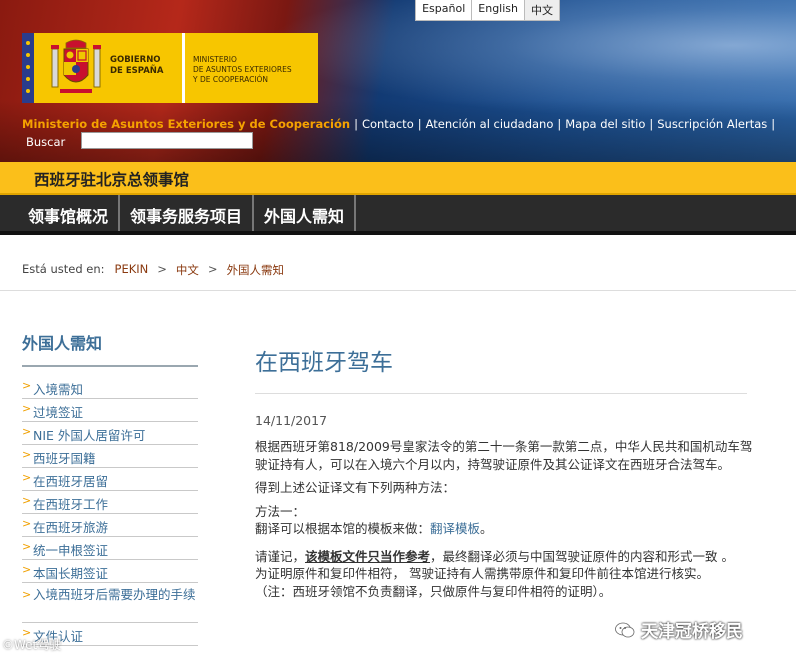 This screenshot has width=796, height=662. I want to click on breadcrumb-chinese: 中文, so click(187, 270).